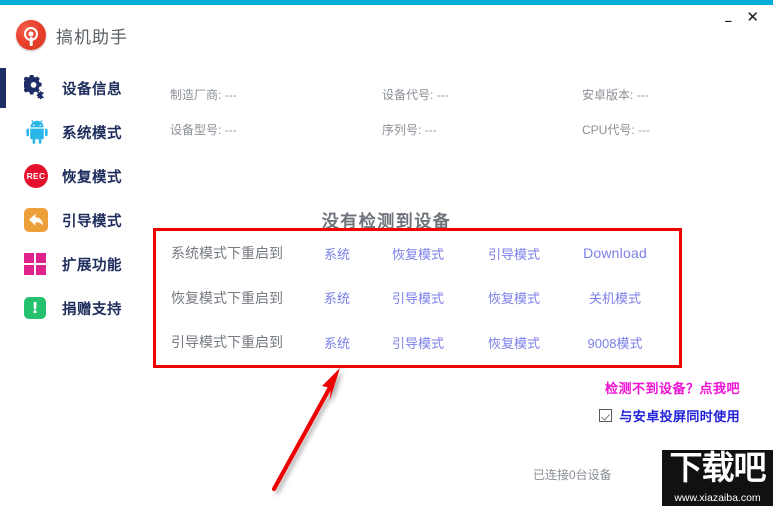 The image size is (773, 506). I want to click on screen-mirror-label: 与安卓投屏同时使用, so click(679, 416).